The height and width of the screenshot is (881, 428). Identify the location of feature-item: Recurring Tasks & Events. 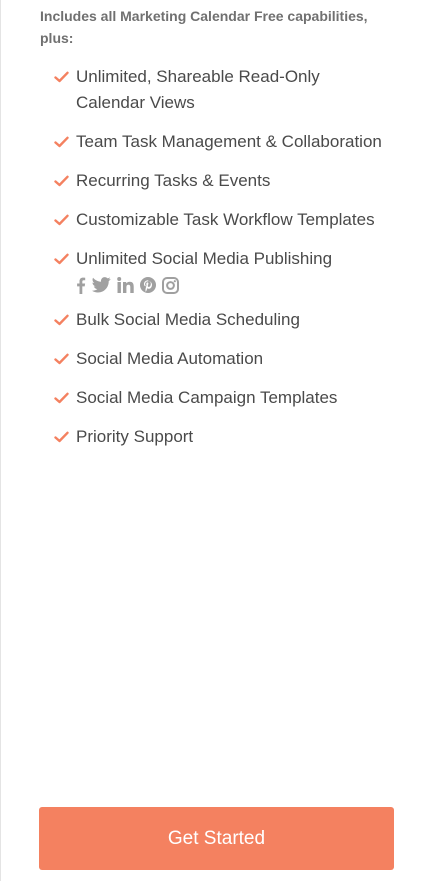
(219, 181).